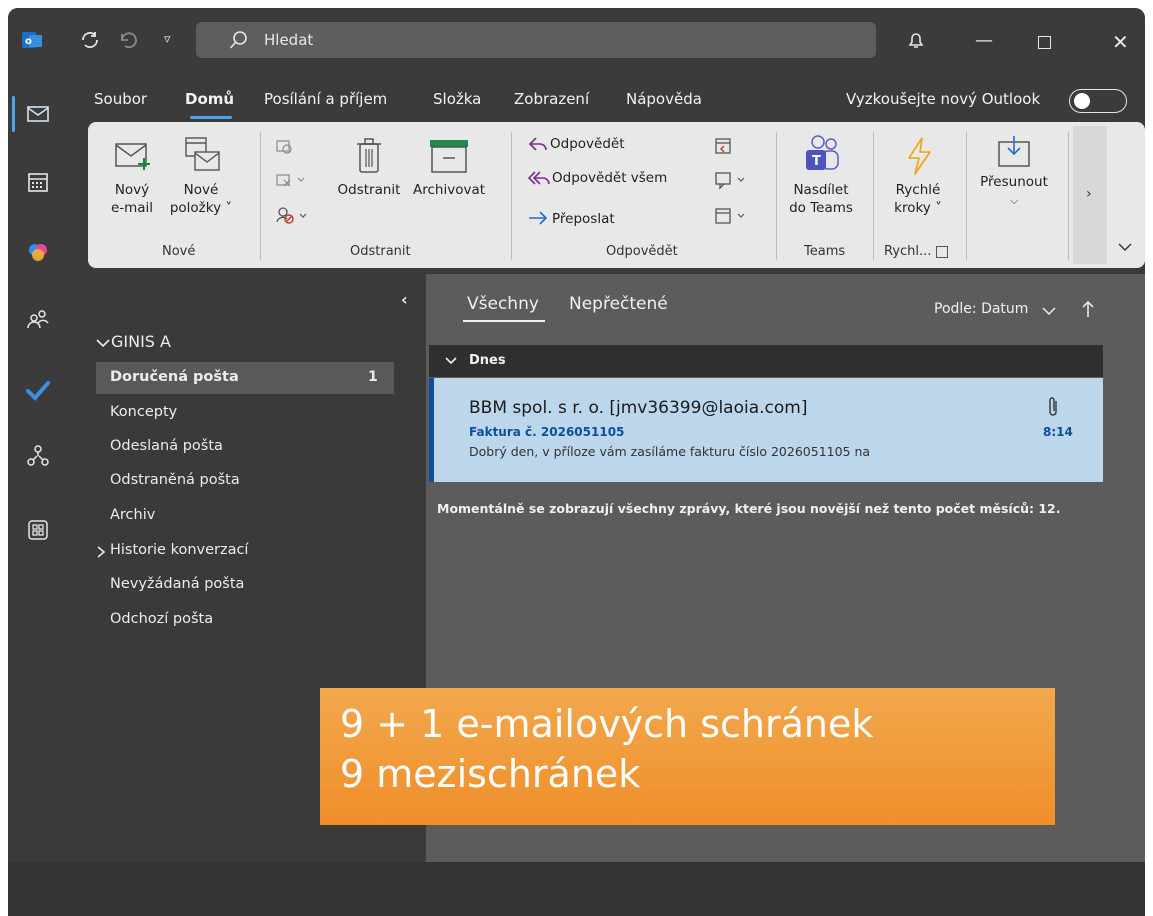 This screenshot has height=916, width=1153. I want to click on active-tab-indicator, so click(211, 117).